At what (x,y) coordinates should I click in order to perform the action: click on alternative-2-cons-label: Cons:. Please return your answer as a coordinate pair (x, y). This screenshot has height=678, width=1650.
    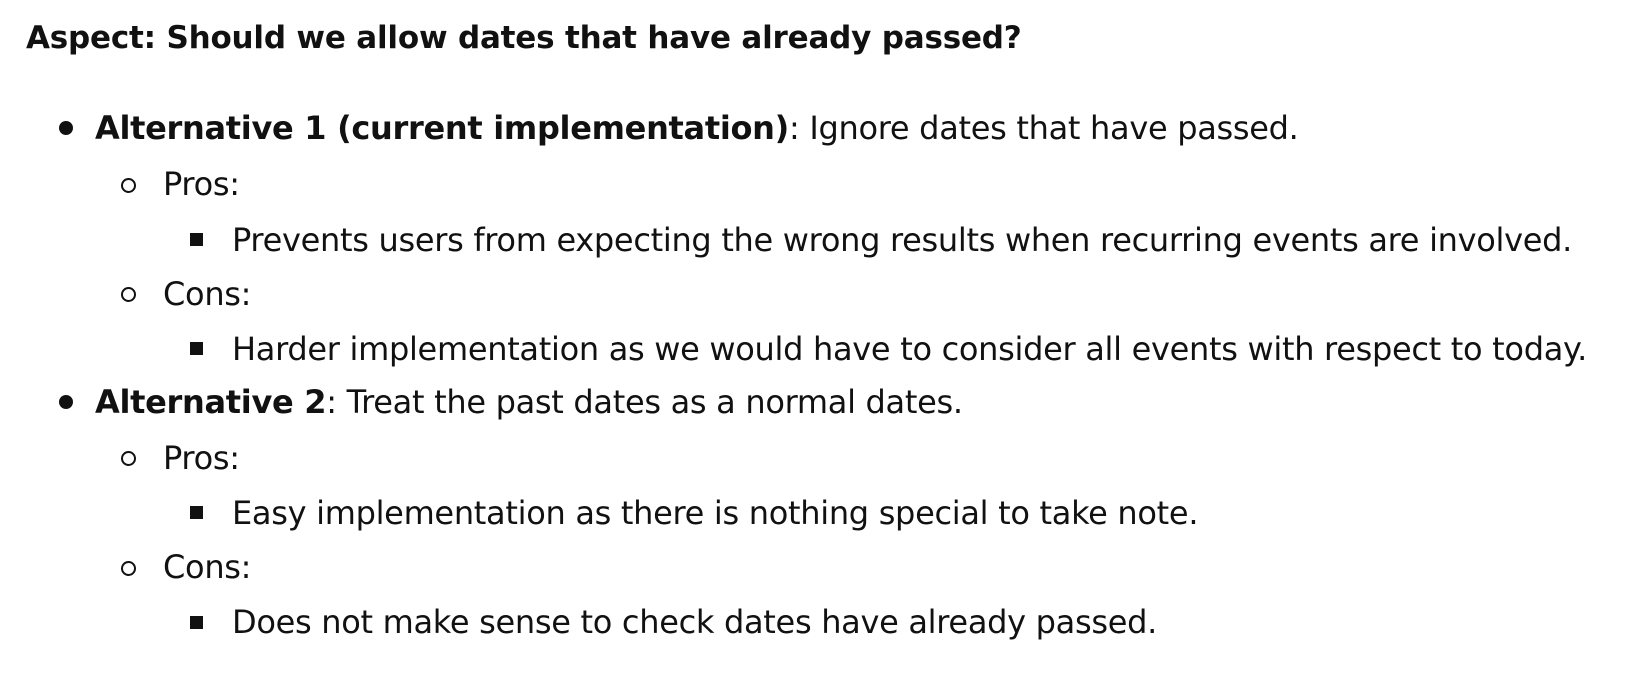
    Looking at the image, I should click on (207, 567).